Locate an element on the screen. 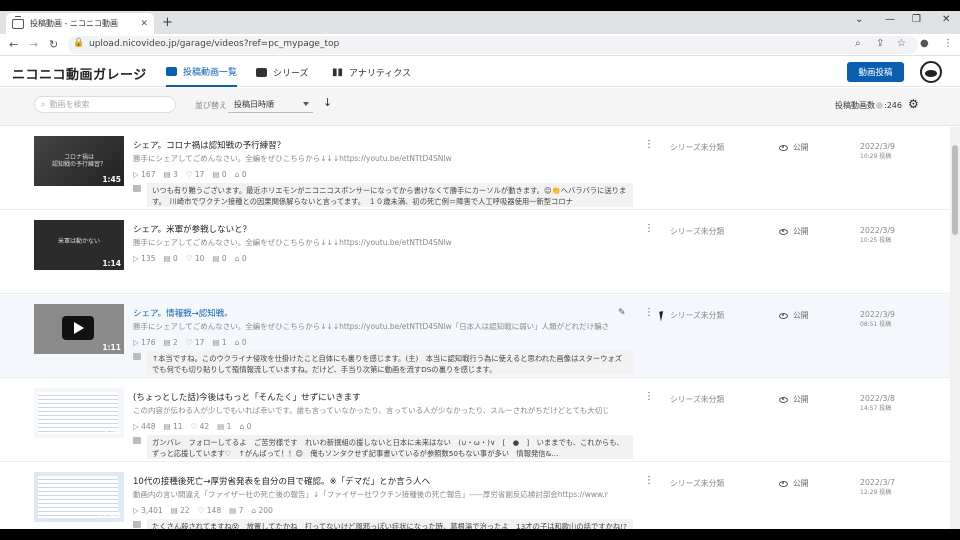 This screenshot has height=540, width=960. share-icon: ⇪ is located at coordinates (880, 43).